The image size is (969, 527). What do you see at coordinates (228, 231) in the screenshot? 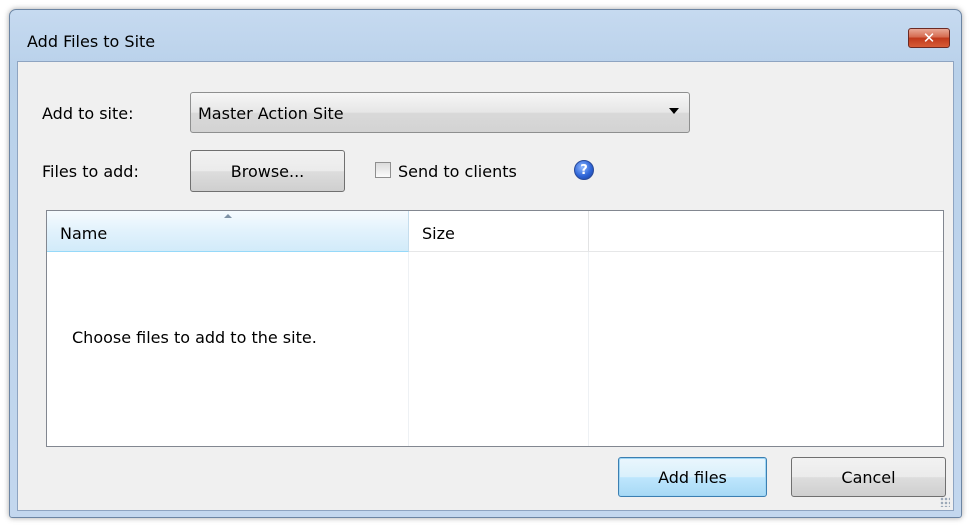
I see `column-header-name: Name` at bounding box center [228, 231].